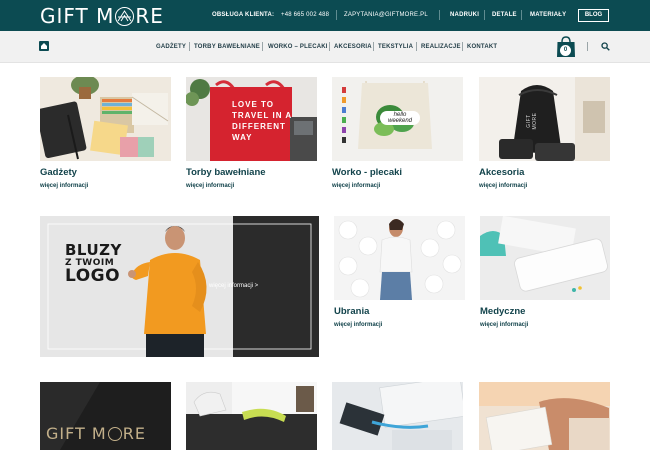 Image resolution: width=650 pixels, height=450 pixels. I want to click on logo-o-mark-icon, so click(125, 16).